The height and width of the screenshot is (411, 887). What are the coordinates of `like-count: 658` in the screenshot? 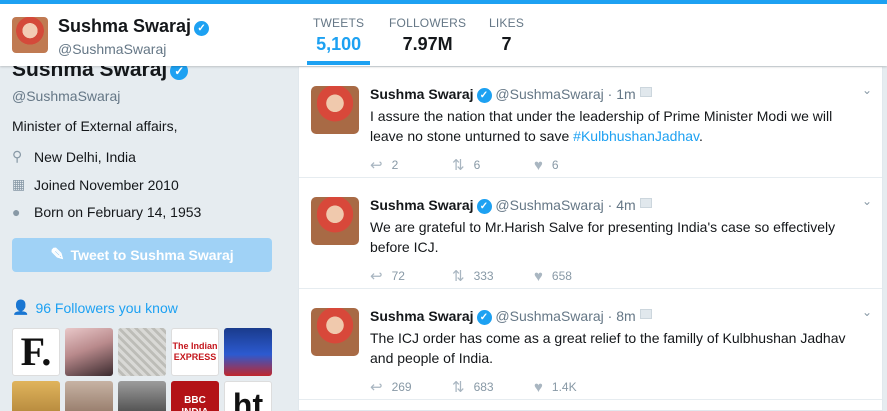 It's located at (561, 276).